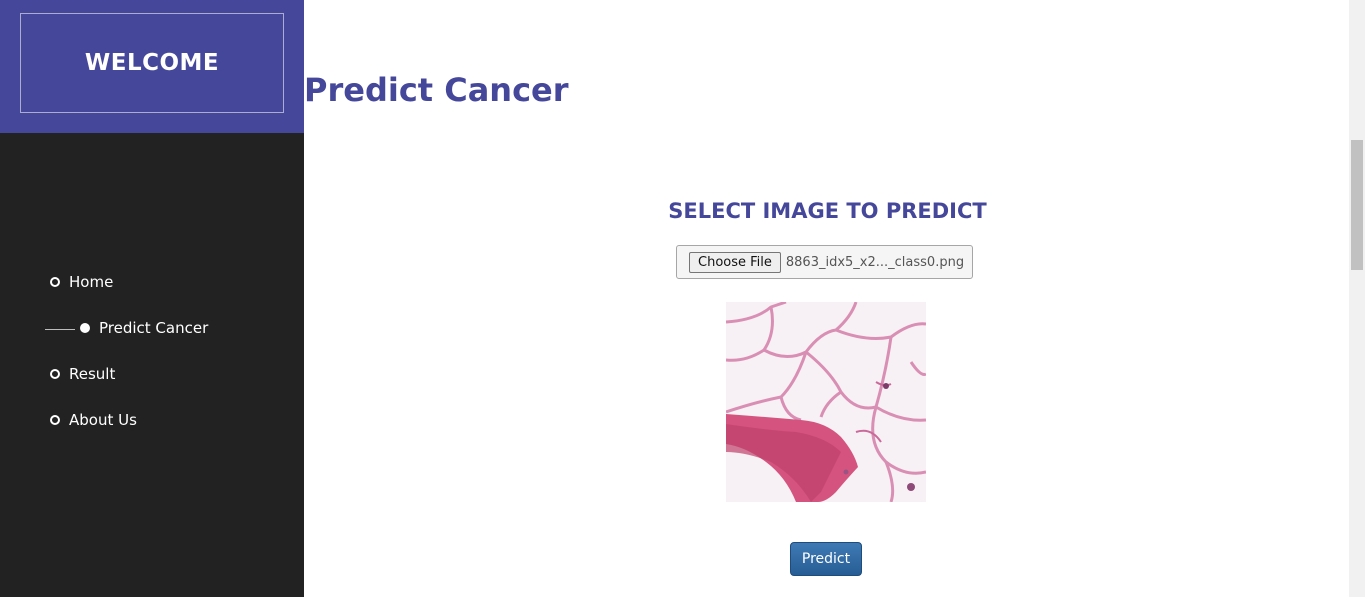 The height and width of the screenshot is (597, 1365). What do you see at coordinates (1357, 205) in the screenshot?
I see `scrollbar-thumb` at bounding box center [1357, 205].